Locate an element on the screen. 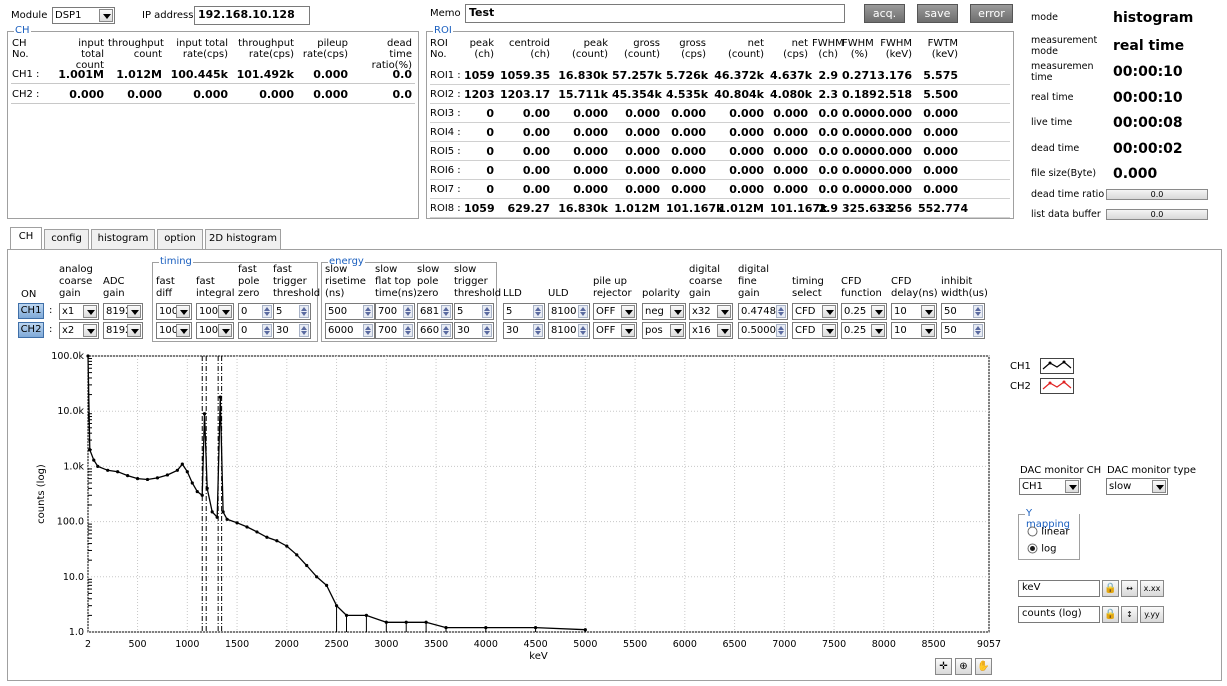 The image size is (1227, 686). acq-button: acq. is located at coordinates (884, 13).